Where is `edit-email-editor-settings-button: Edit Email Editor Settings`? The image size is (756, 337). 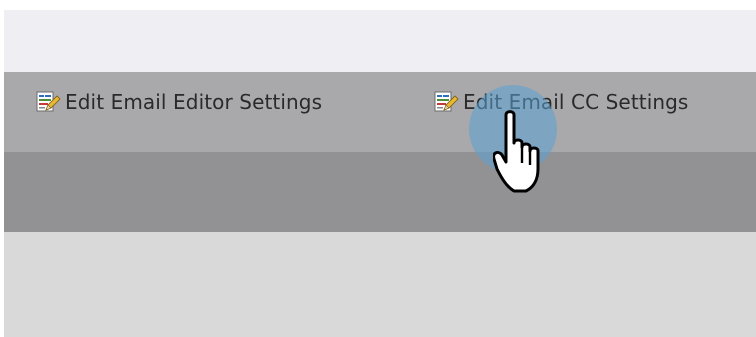 edit-email-editor-settings-button: Edit Email Editor Settings is located at coordinates (178, 102).